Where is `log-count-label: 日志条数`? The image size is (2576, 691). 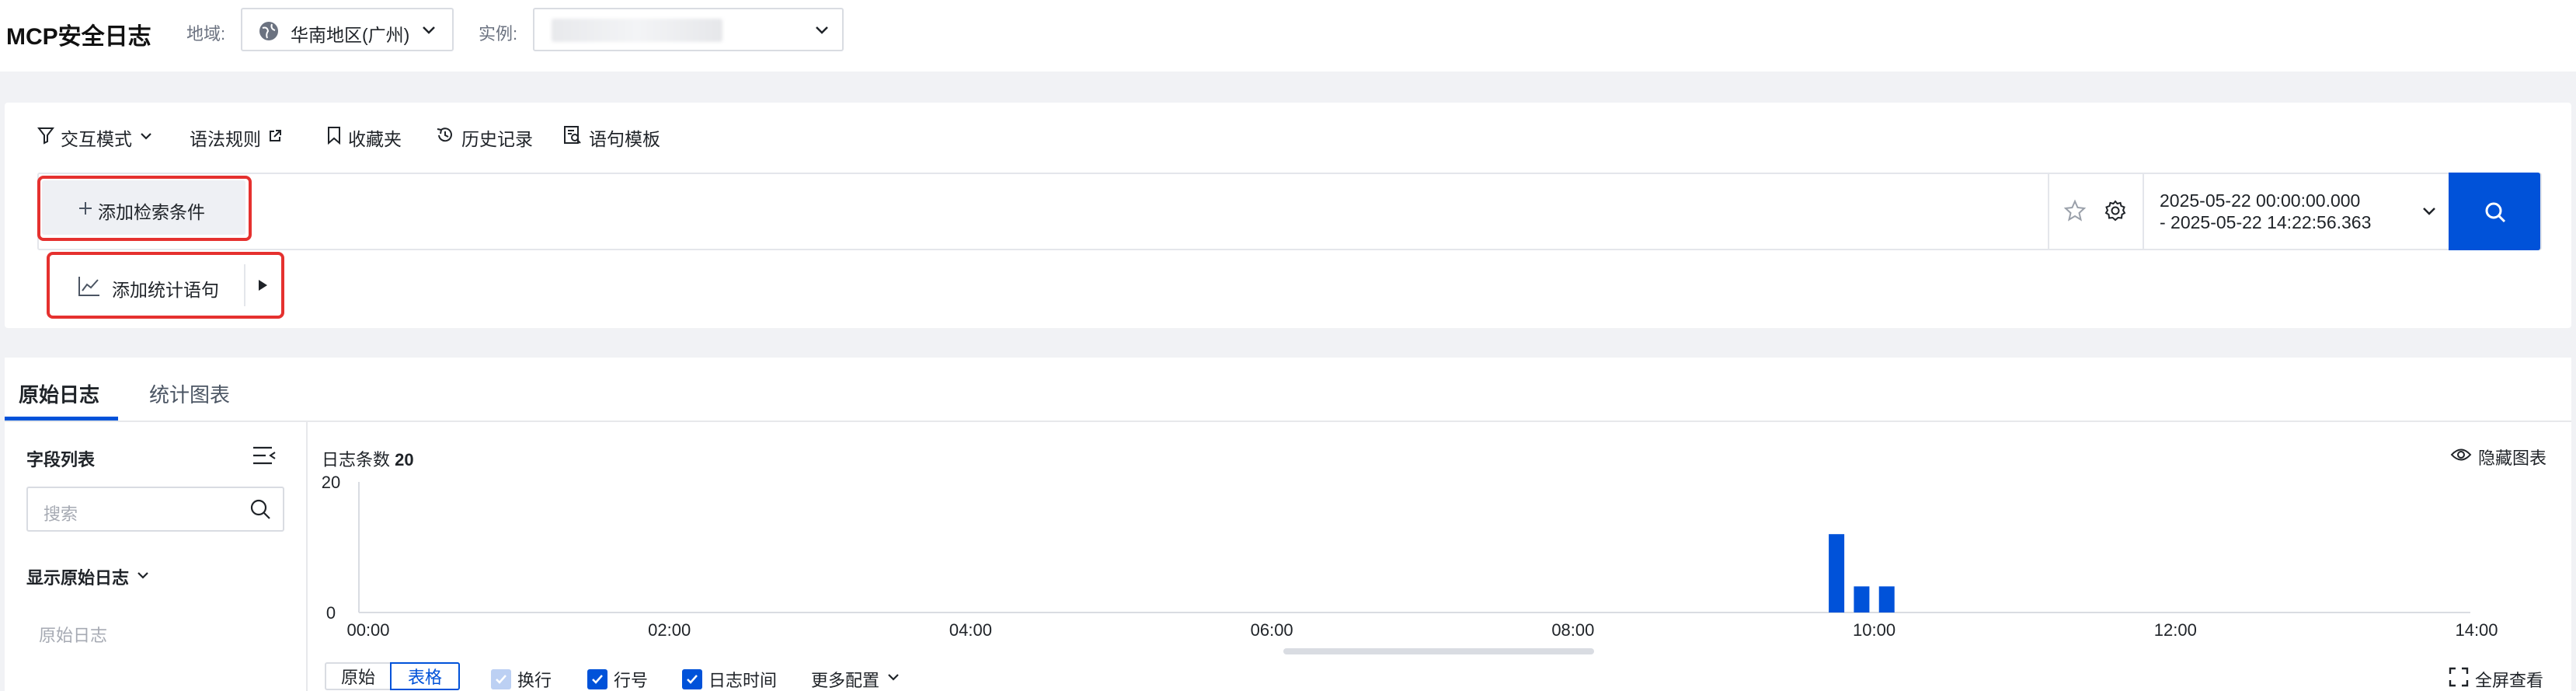 log-count-label: 日志条数 is located at coordinates (357, 459).